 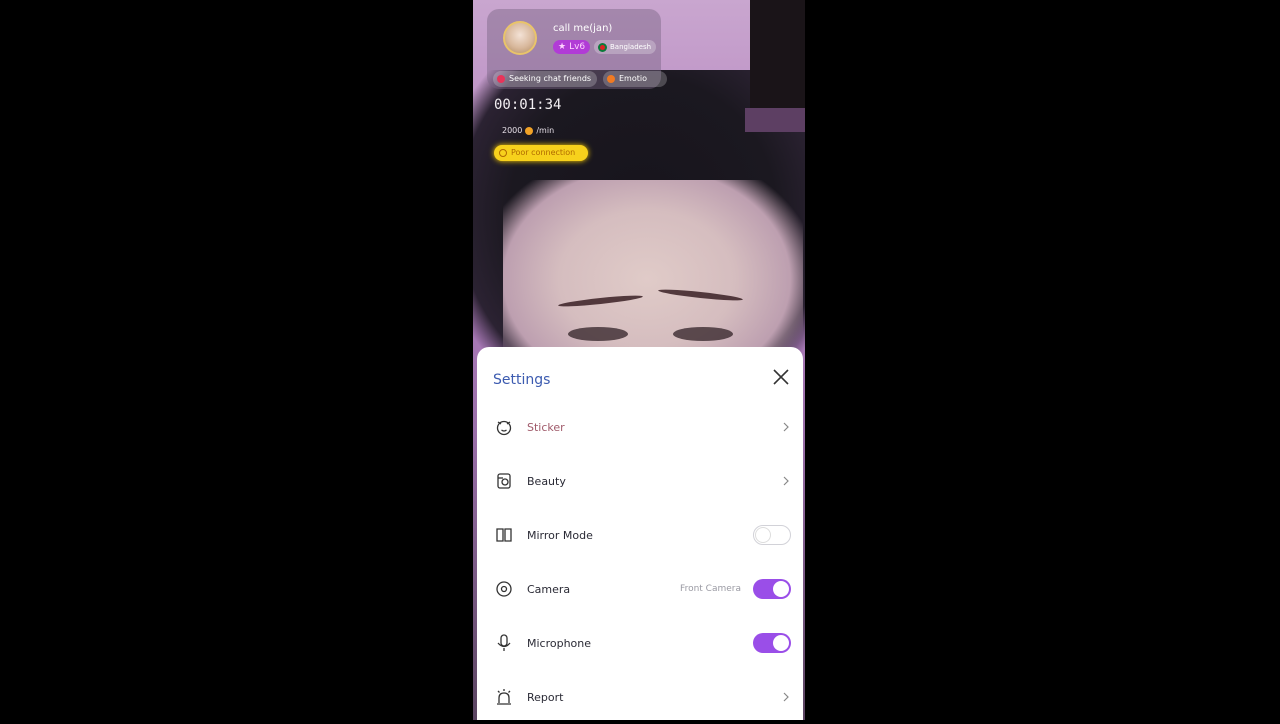 I want to click on connection-status-badge: Poor connection, so click(x=541, y=153).